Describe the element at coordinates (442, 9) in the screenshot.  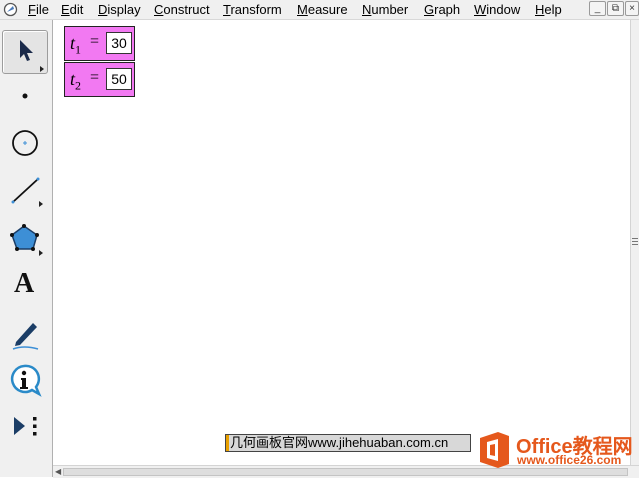
I see `menu-graph: Graph` at that location.